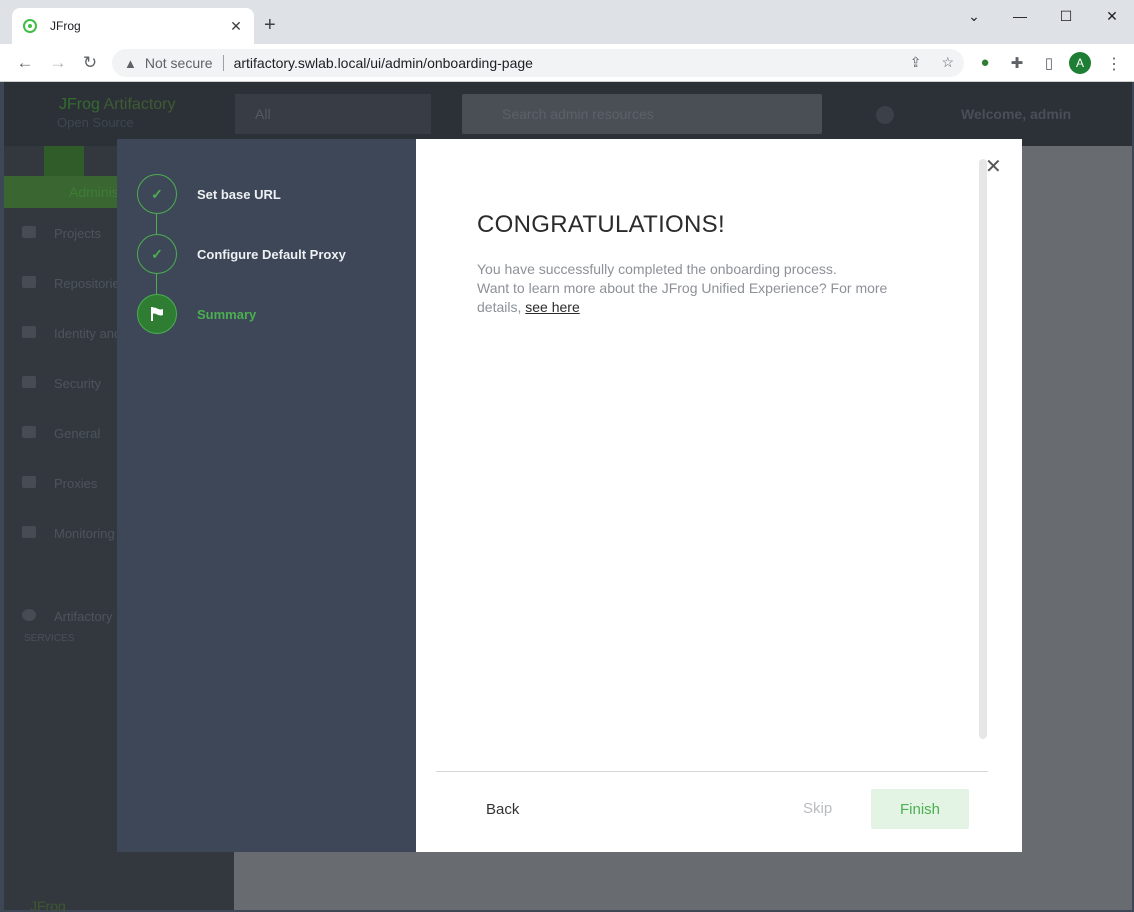 The height and width of the screenshot is (912, 1134). What do you see at coordinates (65, 26) in the screenshot?
I see `tab-title: JFrog` at bounding box center [65, 26].